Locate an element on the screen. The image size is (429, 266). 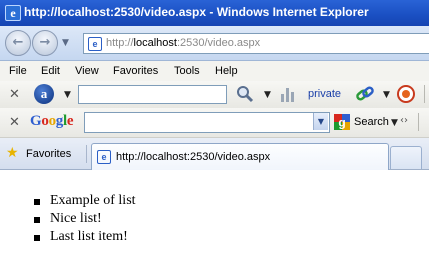
url-host: localhost is located at coordinates (155, 43).